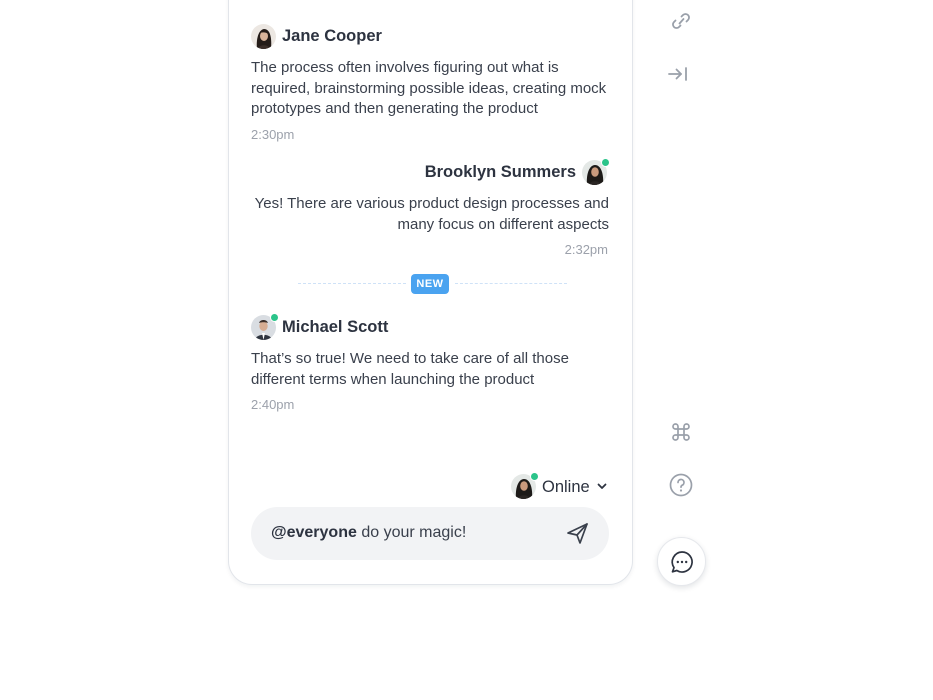  I want to click on command-icon, so click(681, 432).